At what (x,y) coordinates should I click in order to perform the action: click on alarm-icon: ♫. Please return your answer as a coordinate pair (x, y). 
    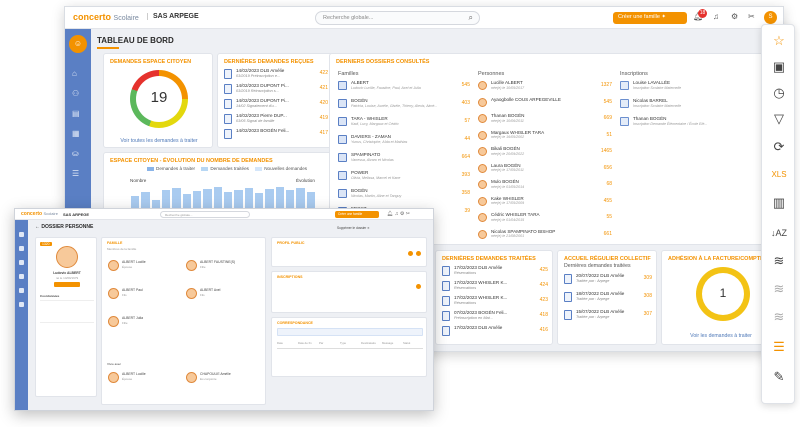
    Looking at the image, I should click on (716, 16).